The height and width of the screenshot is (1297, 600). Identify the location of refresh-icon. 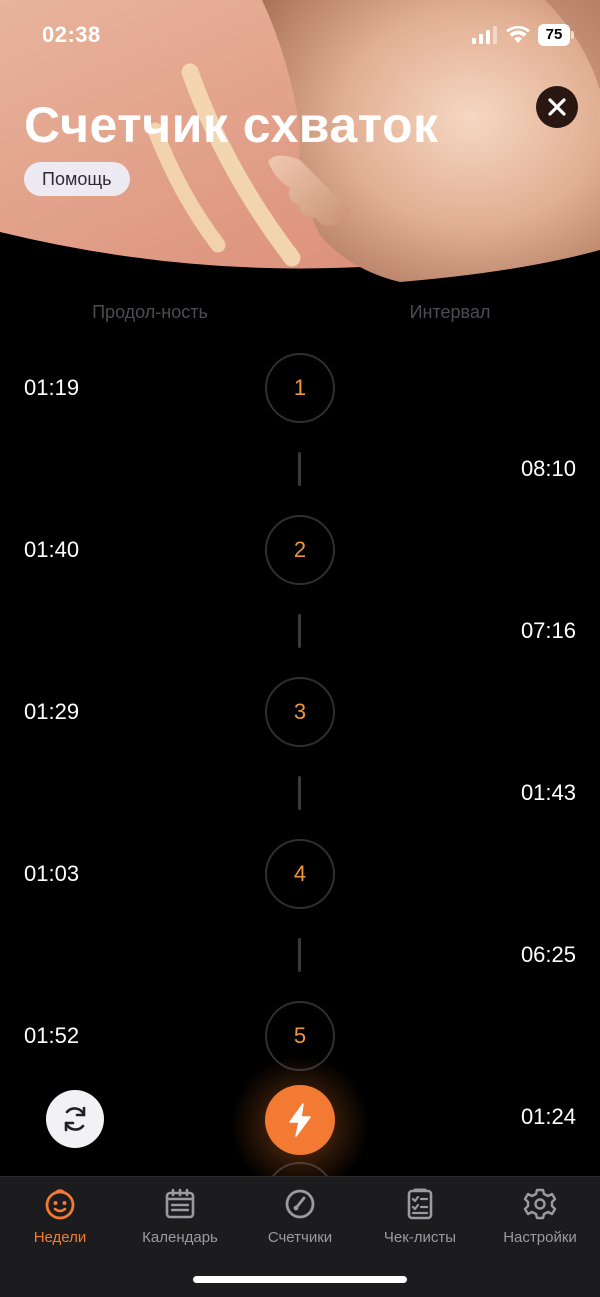
(75, 1119).